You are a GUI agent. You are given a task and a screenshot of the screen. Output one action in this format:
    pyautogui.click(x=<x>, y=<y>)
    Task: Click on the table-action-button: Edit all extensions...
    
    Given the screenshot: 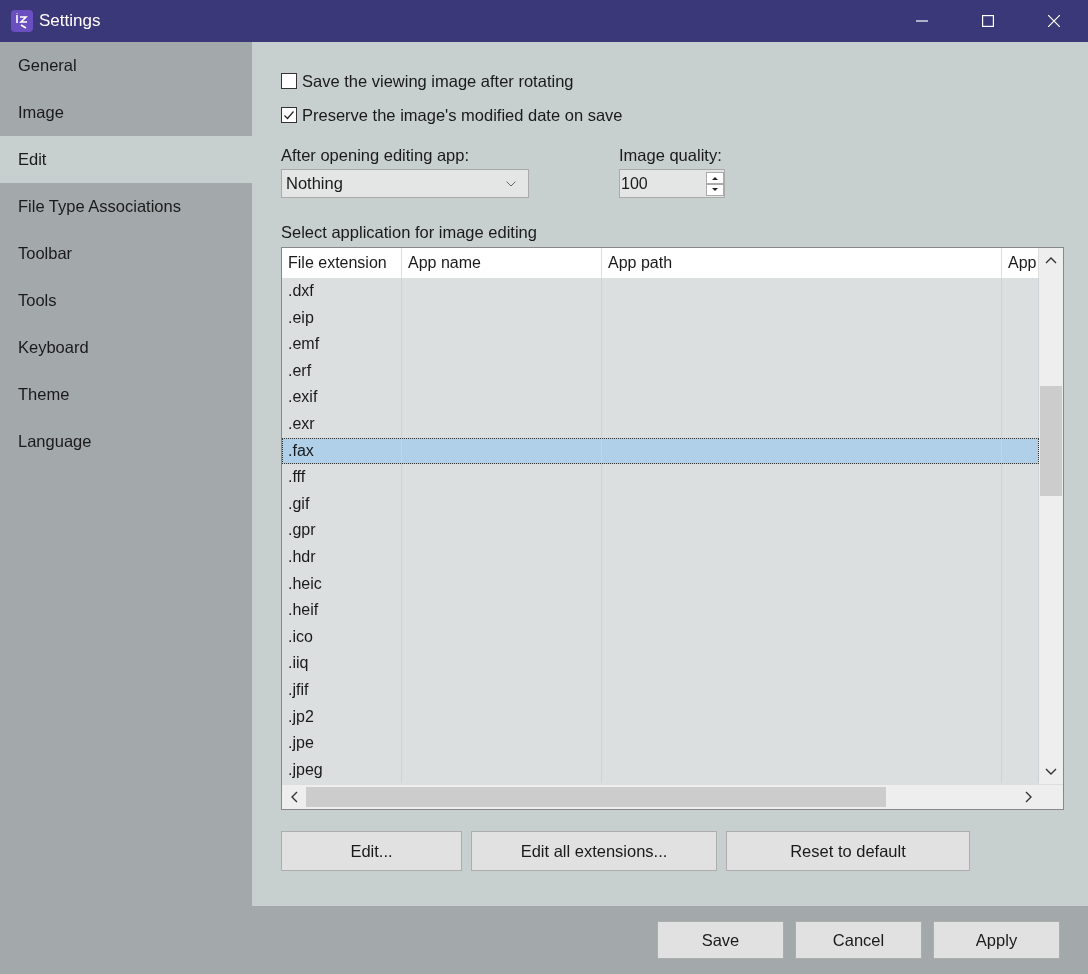 What is the action you would take?
    pyautogui.click(x=594, y=851)
    